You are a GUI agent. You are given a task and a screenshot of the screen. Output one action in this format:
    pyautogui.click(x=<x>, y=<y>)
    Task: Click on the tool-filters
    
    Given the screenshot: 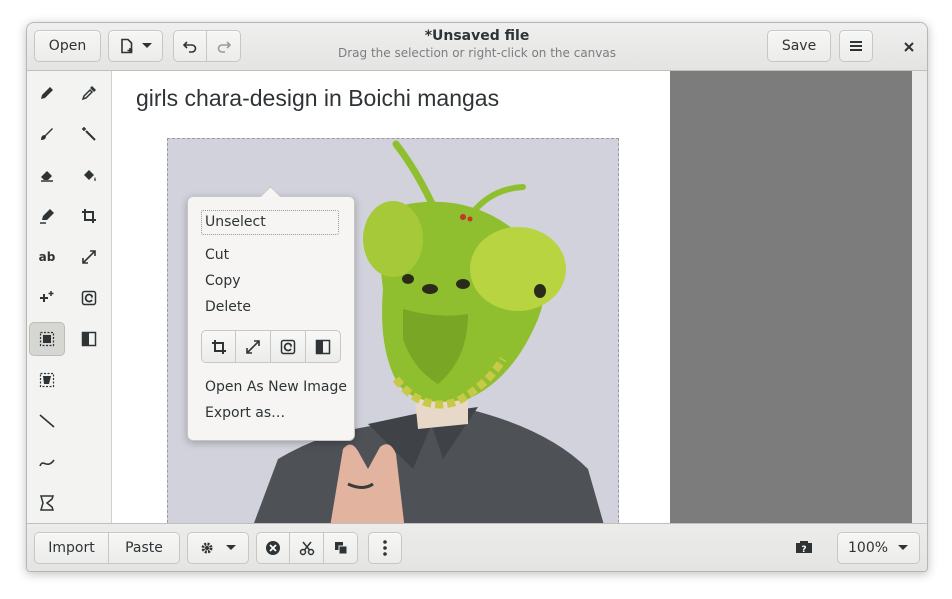 What is the action you would take?
    pyautogui.click(x=89, y=339)
    